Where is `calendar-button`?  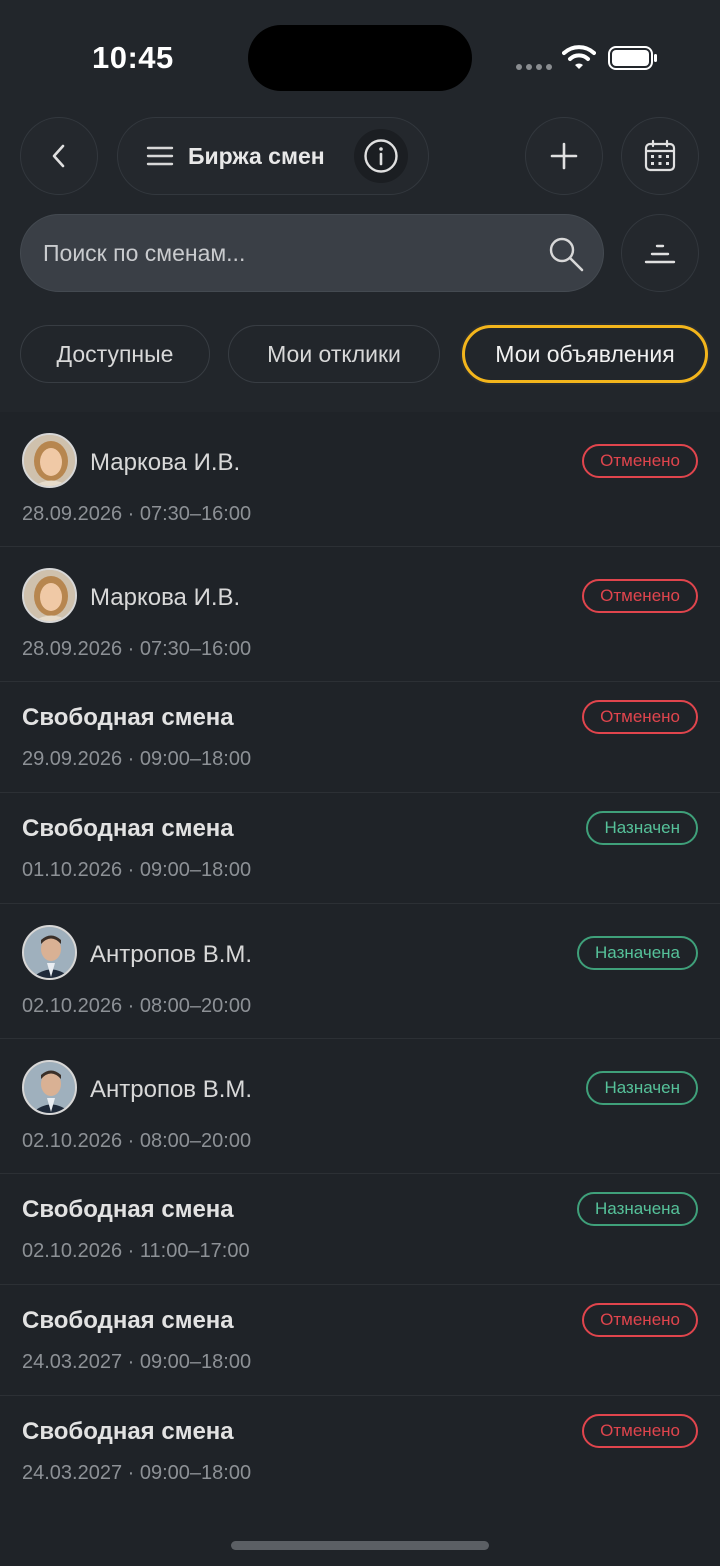 calendar-button is located at coordinates (660, 156).